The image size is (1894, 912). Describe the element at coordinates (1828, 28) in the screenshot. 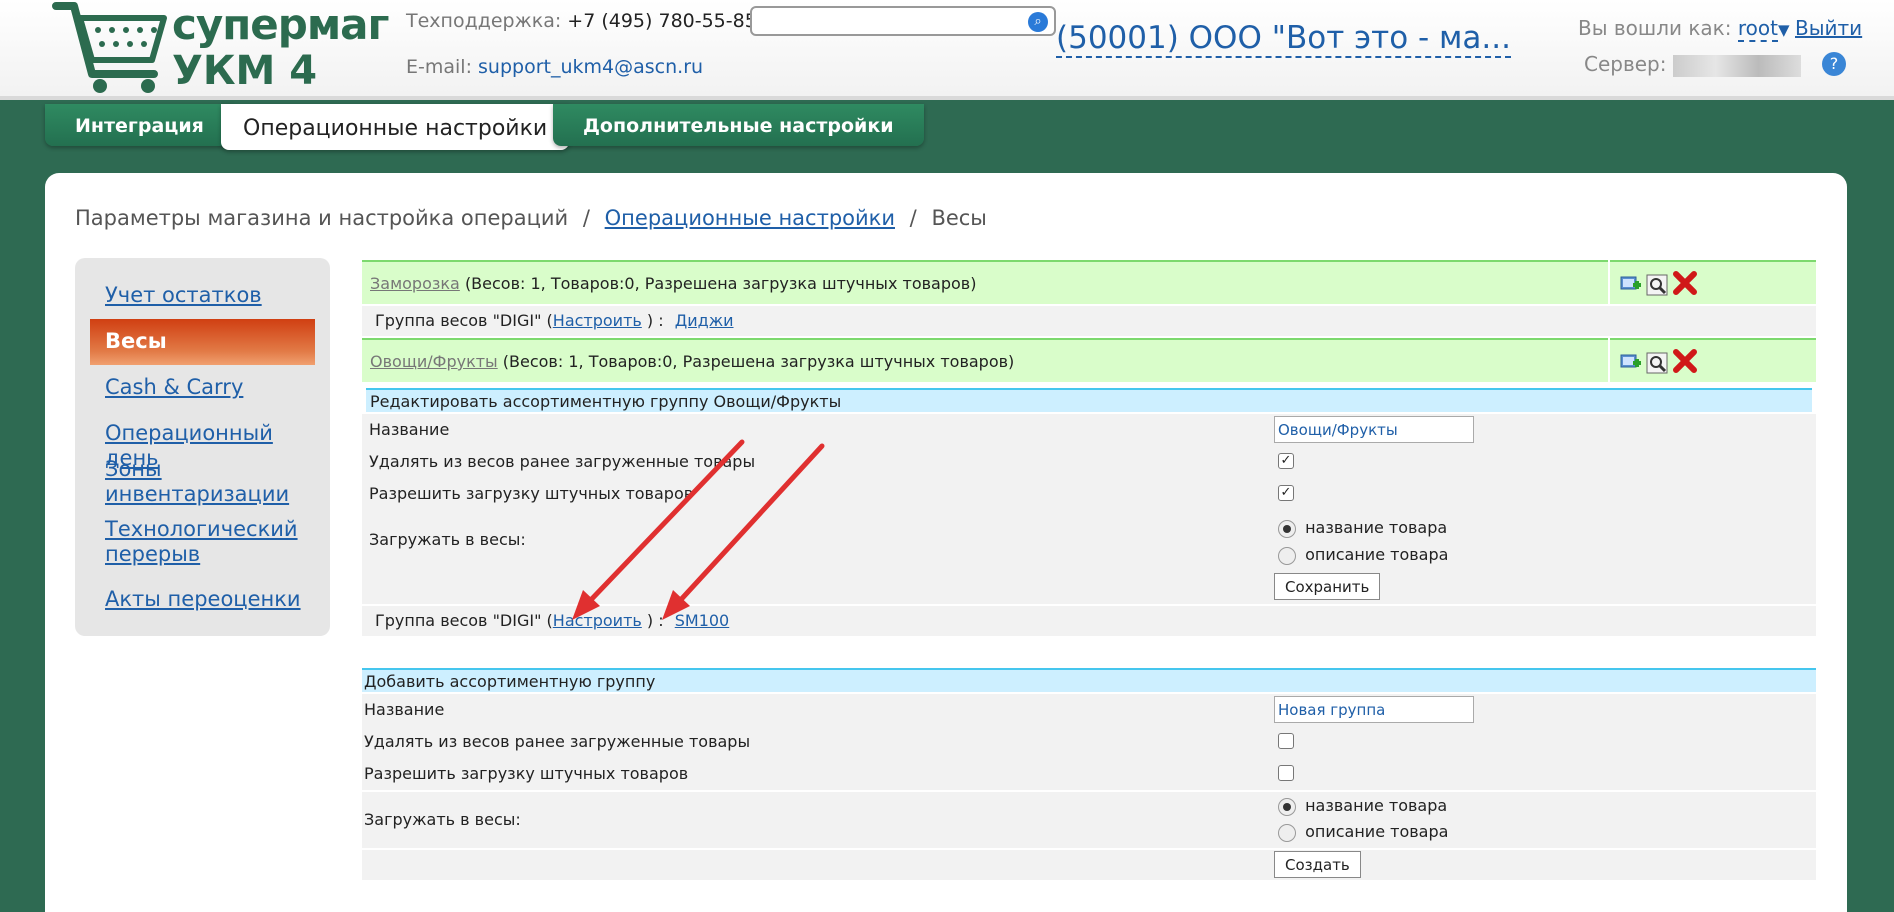

I see `logout-link: Выйти` at that location.